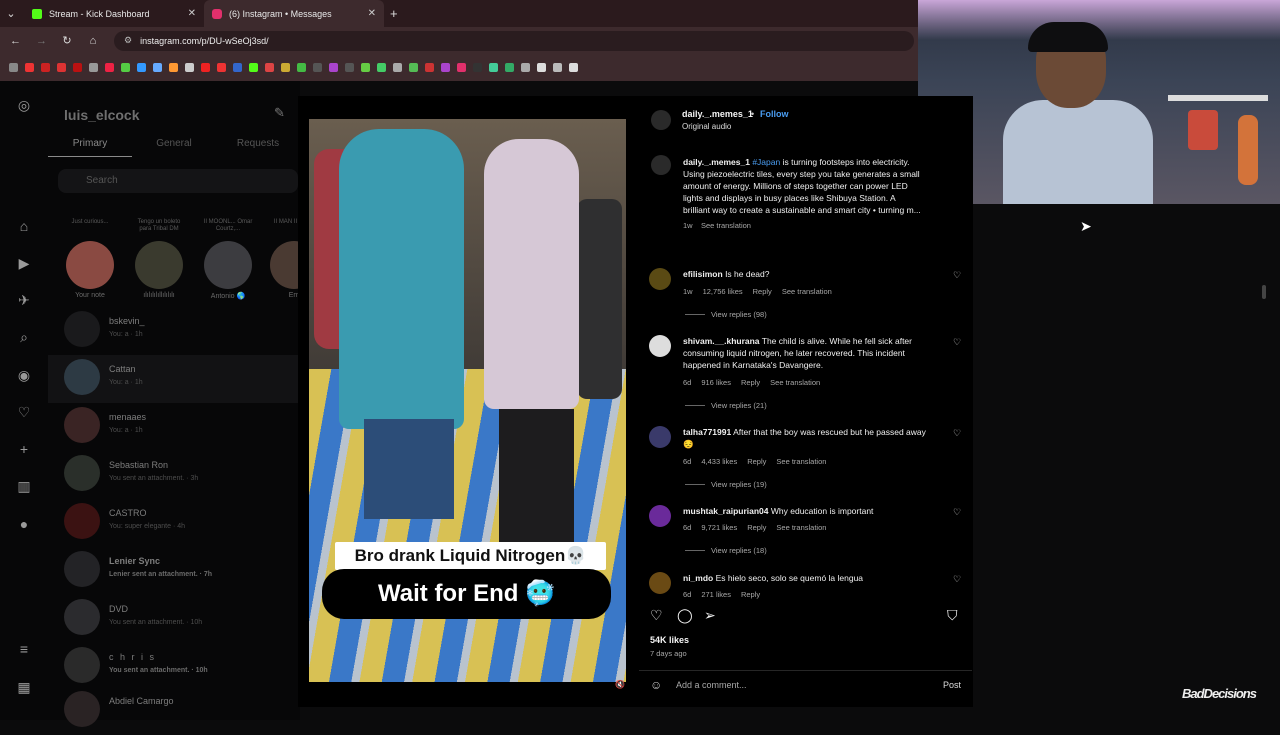 The height and width of the screenshot is (735, 1280). I want to click on view-replies-button: View replies (19), so click(726, 484).